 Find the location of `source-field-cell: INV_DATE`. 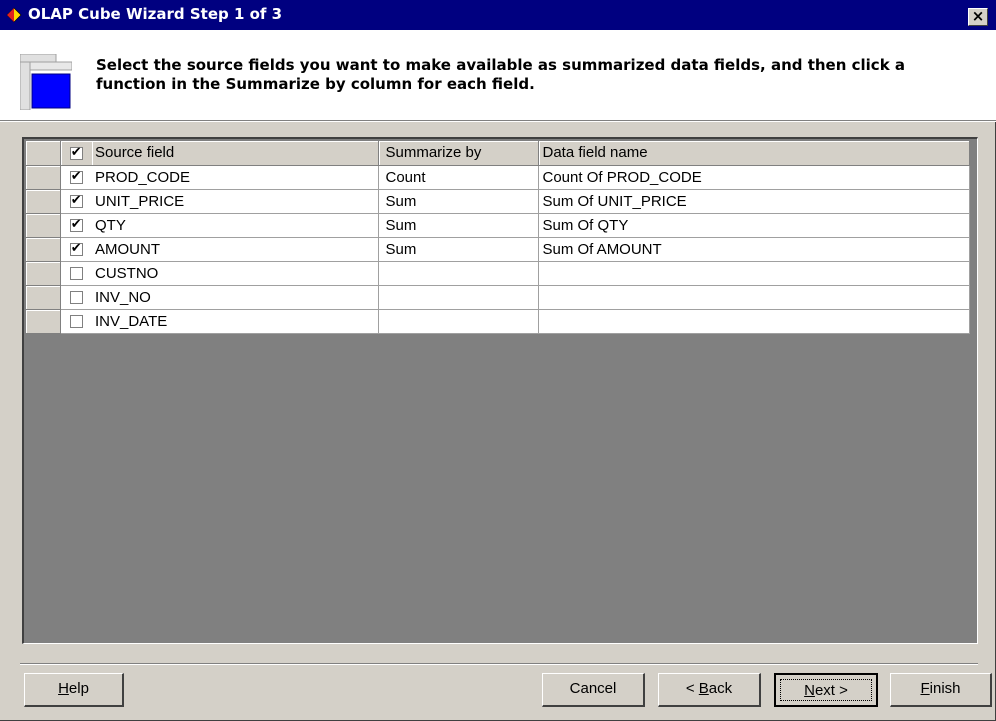

source-field-cell: INV_DATE is located at coordinates (235, 321).